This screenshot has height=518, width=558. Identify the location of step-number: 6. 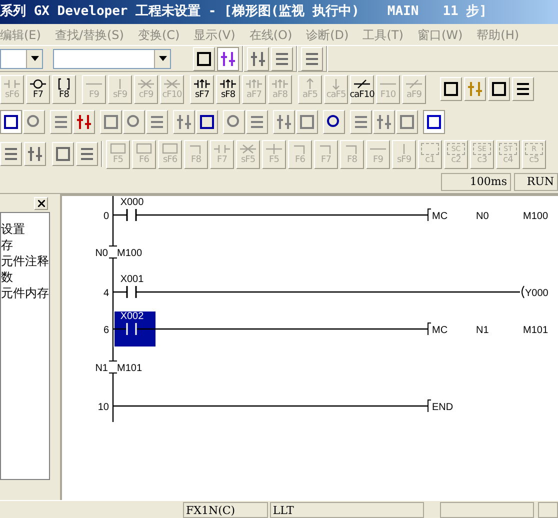
(106, 330).